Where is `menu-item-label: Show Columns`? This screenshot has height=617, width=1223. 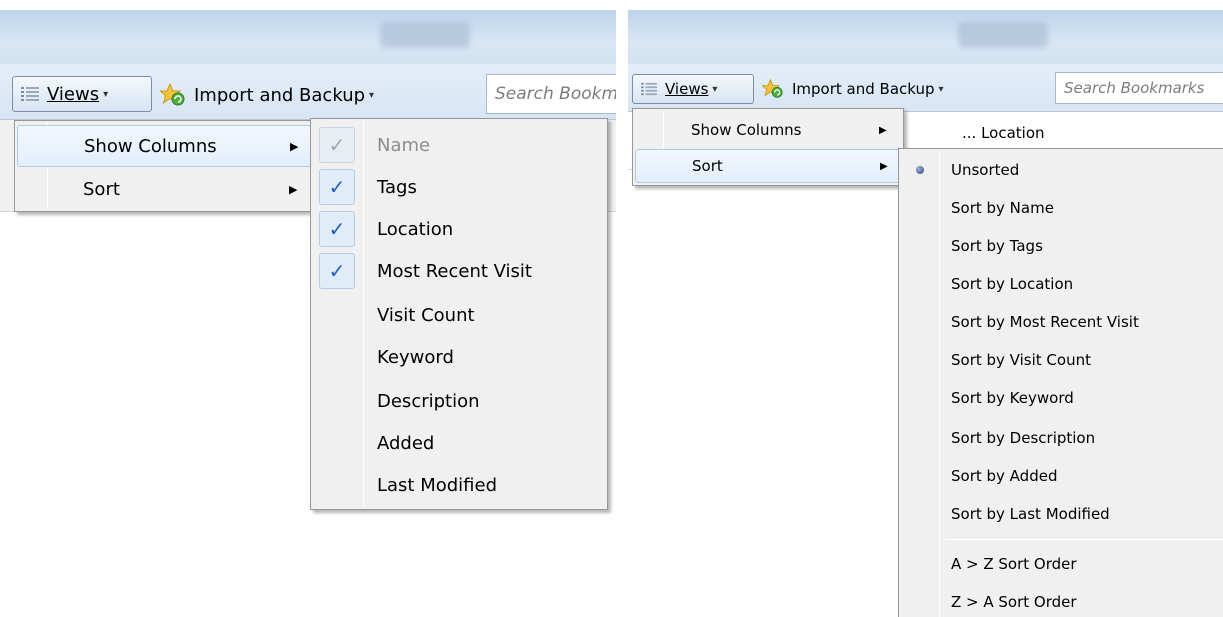 menu-item-label: Show Columns is located at coordinates (150, 146).